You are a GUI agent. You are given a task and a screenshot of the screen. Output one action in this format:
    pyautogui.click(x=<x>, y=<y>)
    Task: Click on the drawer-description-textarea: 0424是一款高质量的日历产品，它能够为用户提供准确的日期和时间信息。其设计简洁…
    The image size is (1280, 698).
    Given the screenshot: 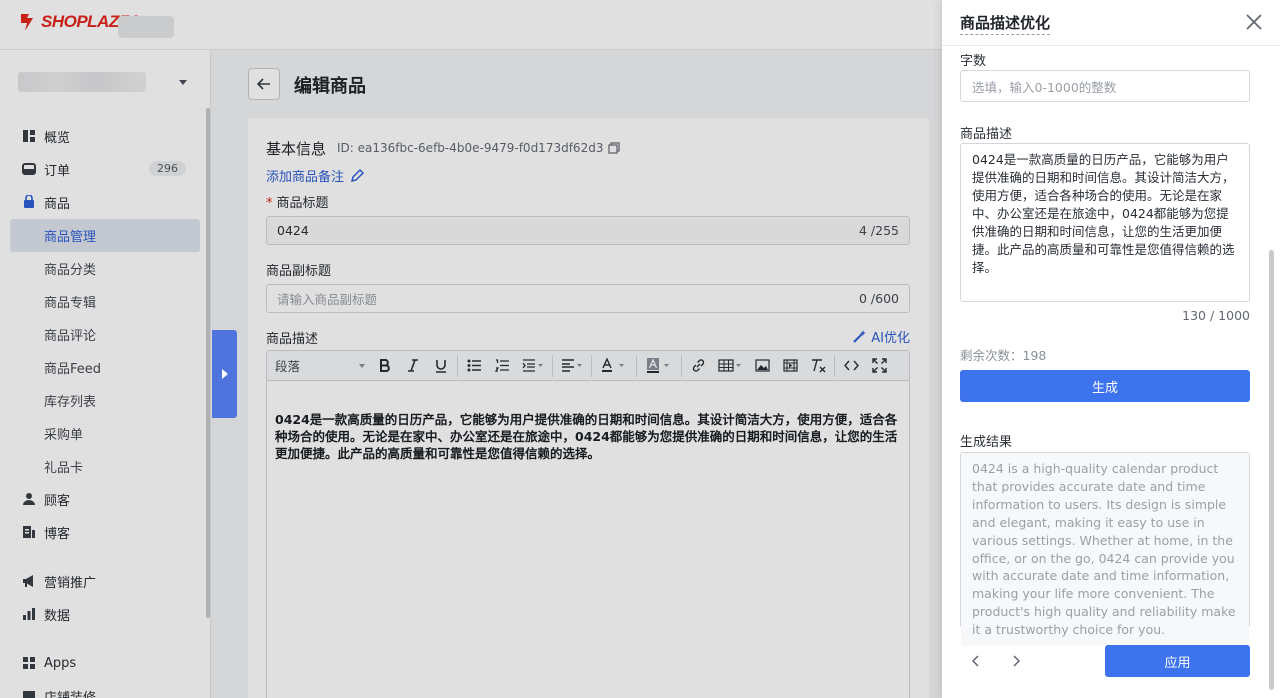 What is the action you would take?
    pyautogui.click(x=1105, y=222)
    